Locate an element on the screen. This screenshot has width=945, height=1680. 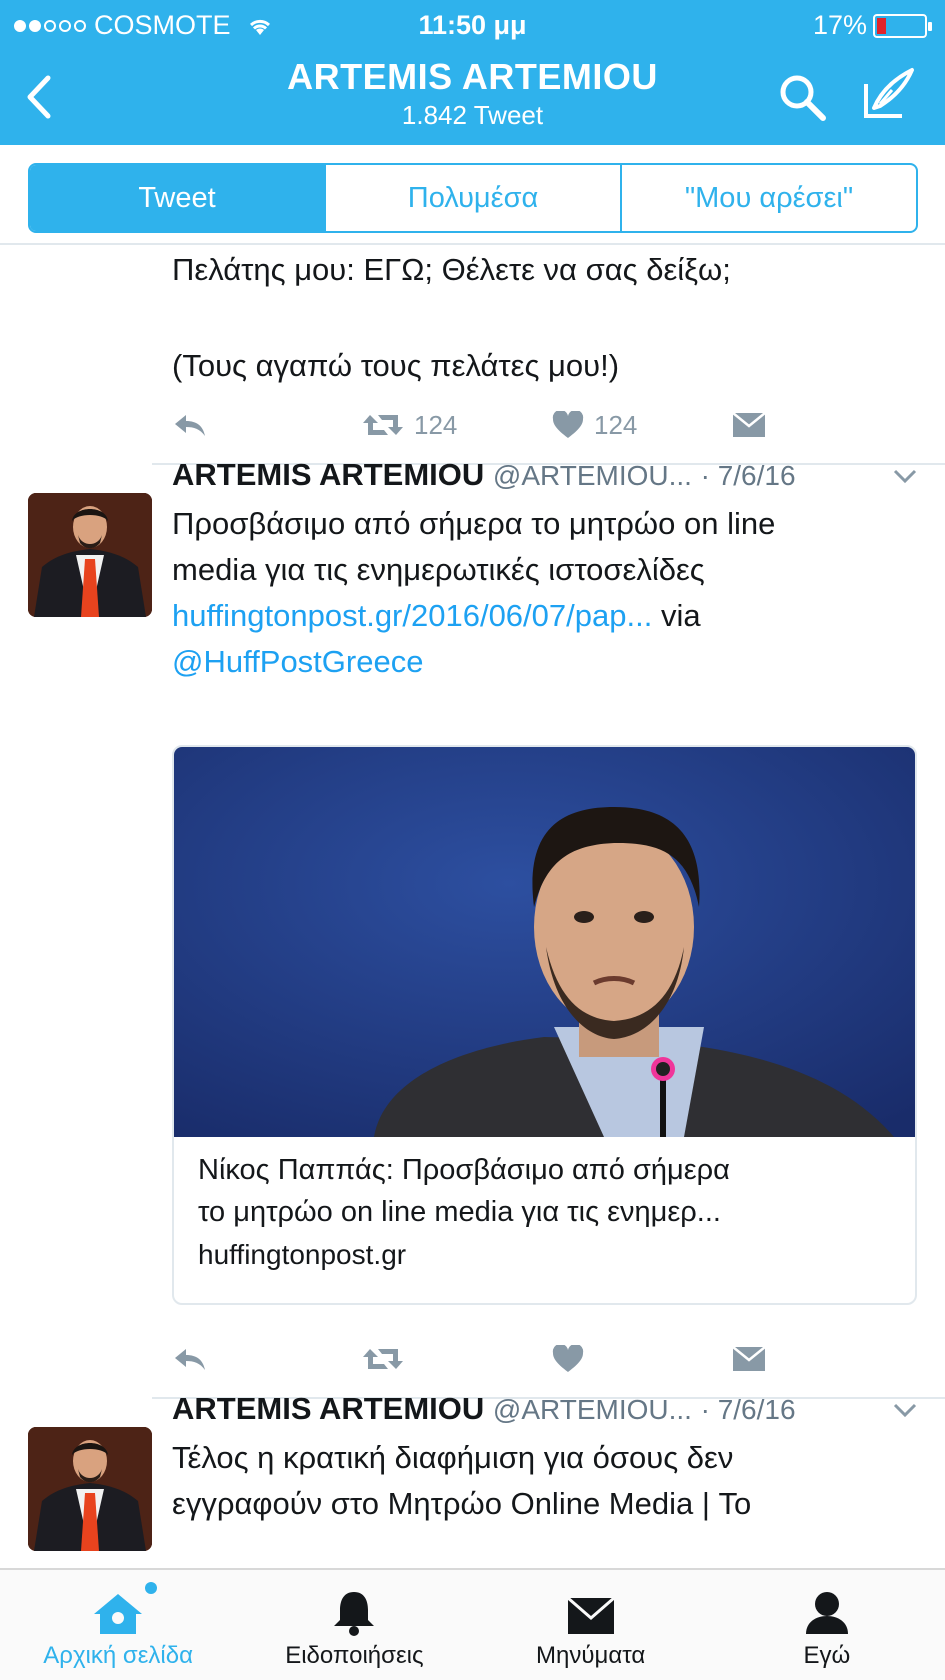
retweet-button is located at coordinates (383, 1359).